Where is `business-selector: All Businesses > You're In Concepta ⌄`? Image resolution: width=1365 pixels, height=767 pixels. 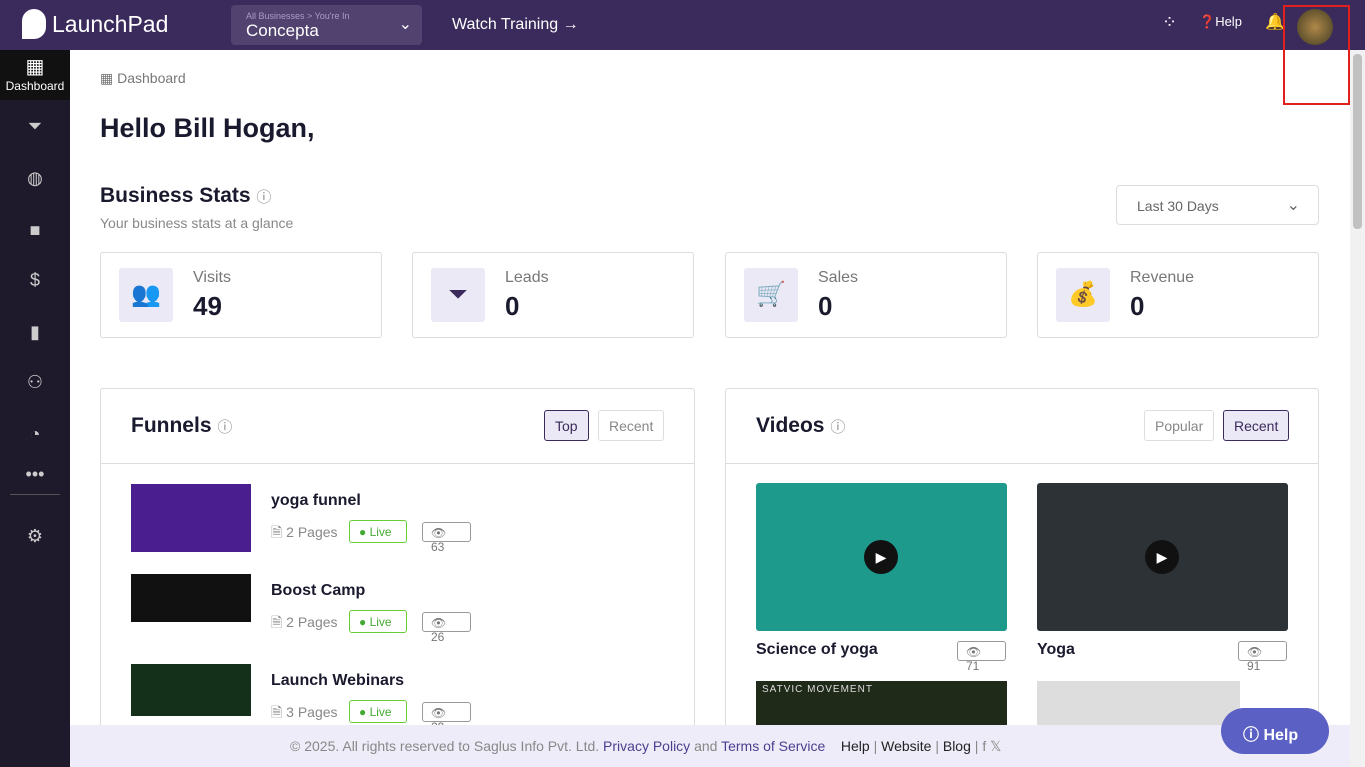
business-selector: All Businesses > You're In Concepta ⌄ is located at coordinates (326, 25).